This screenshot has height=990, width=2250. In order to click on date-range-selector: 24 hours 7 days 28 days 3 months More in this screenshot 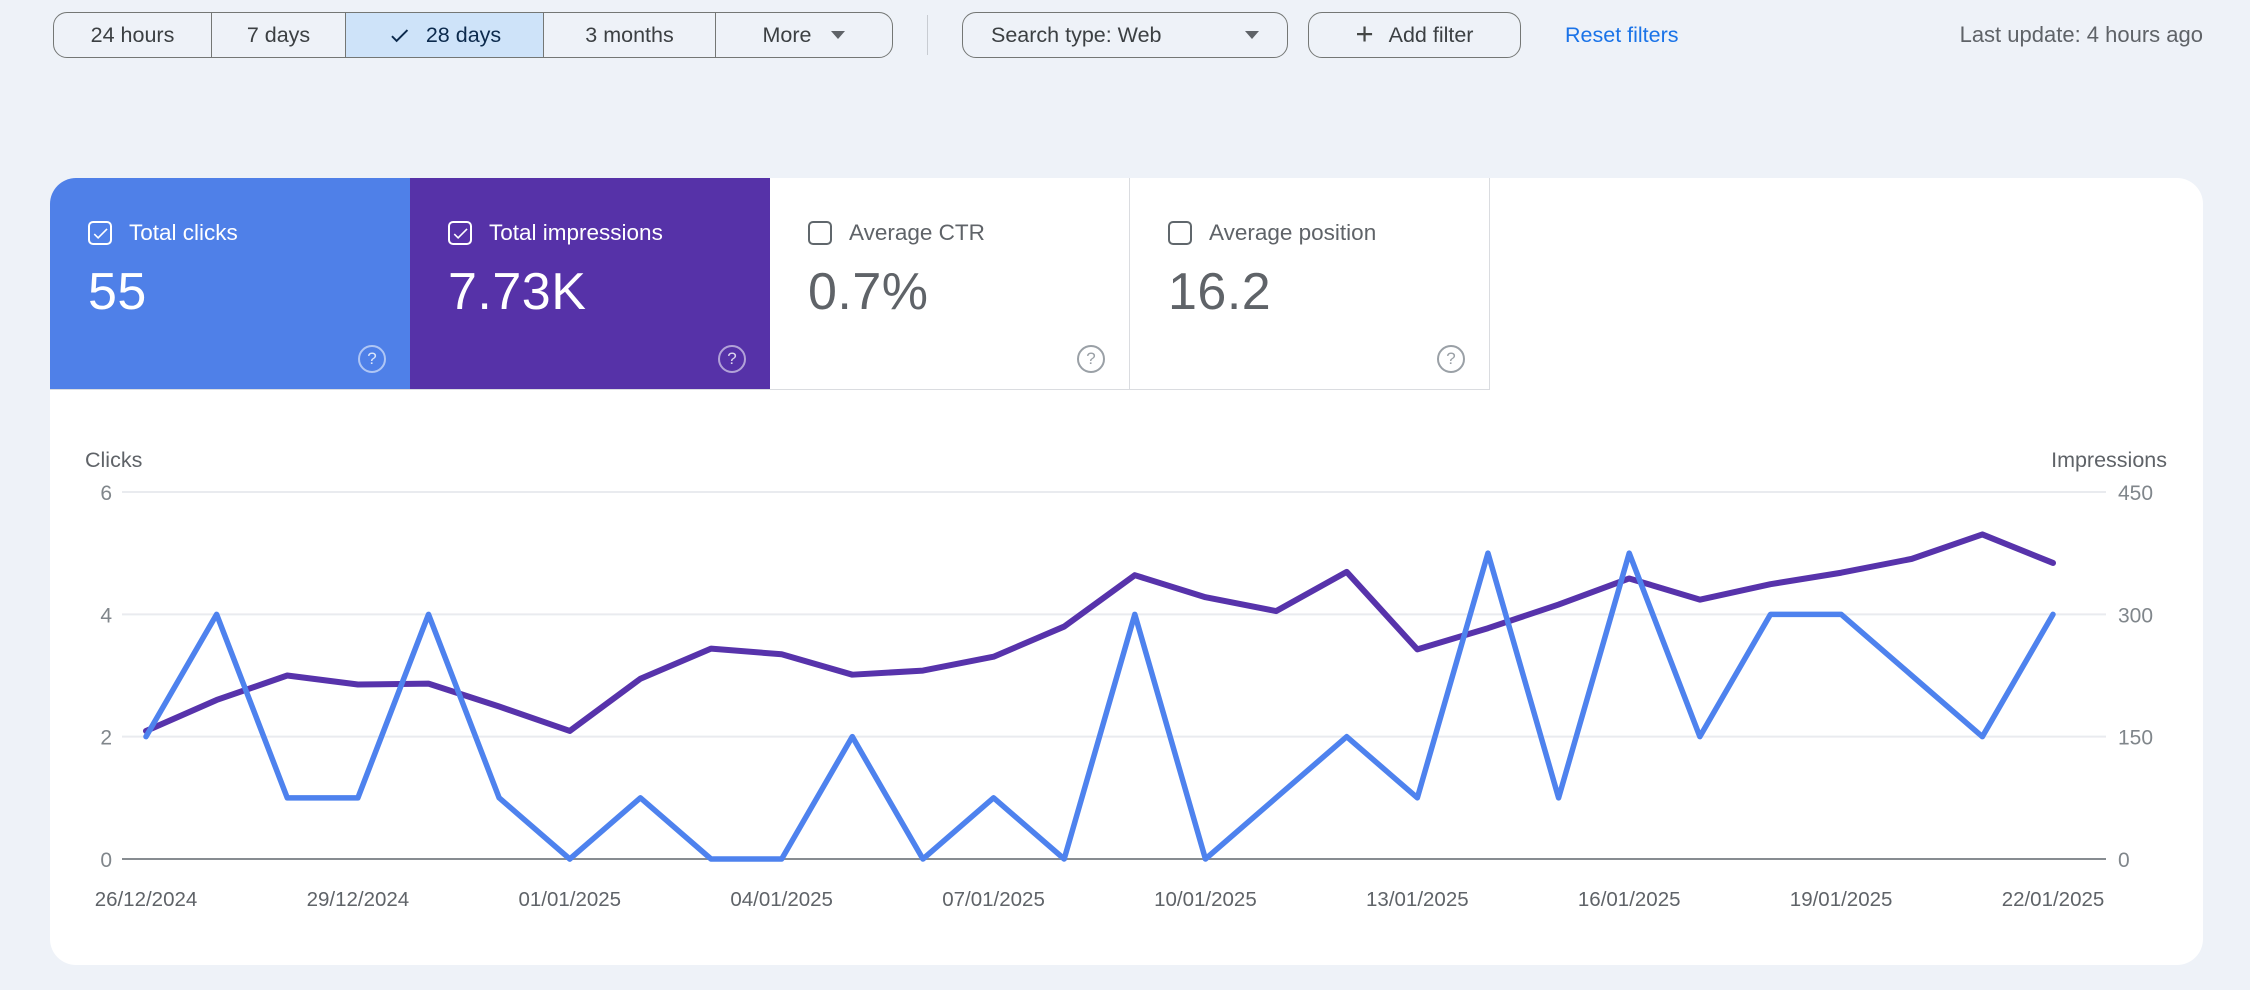, I will do `click(473, 35)`.